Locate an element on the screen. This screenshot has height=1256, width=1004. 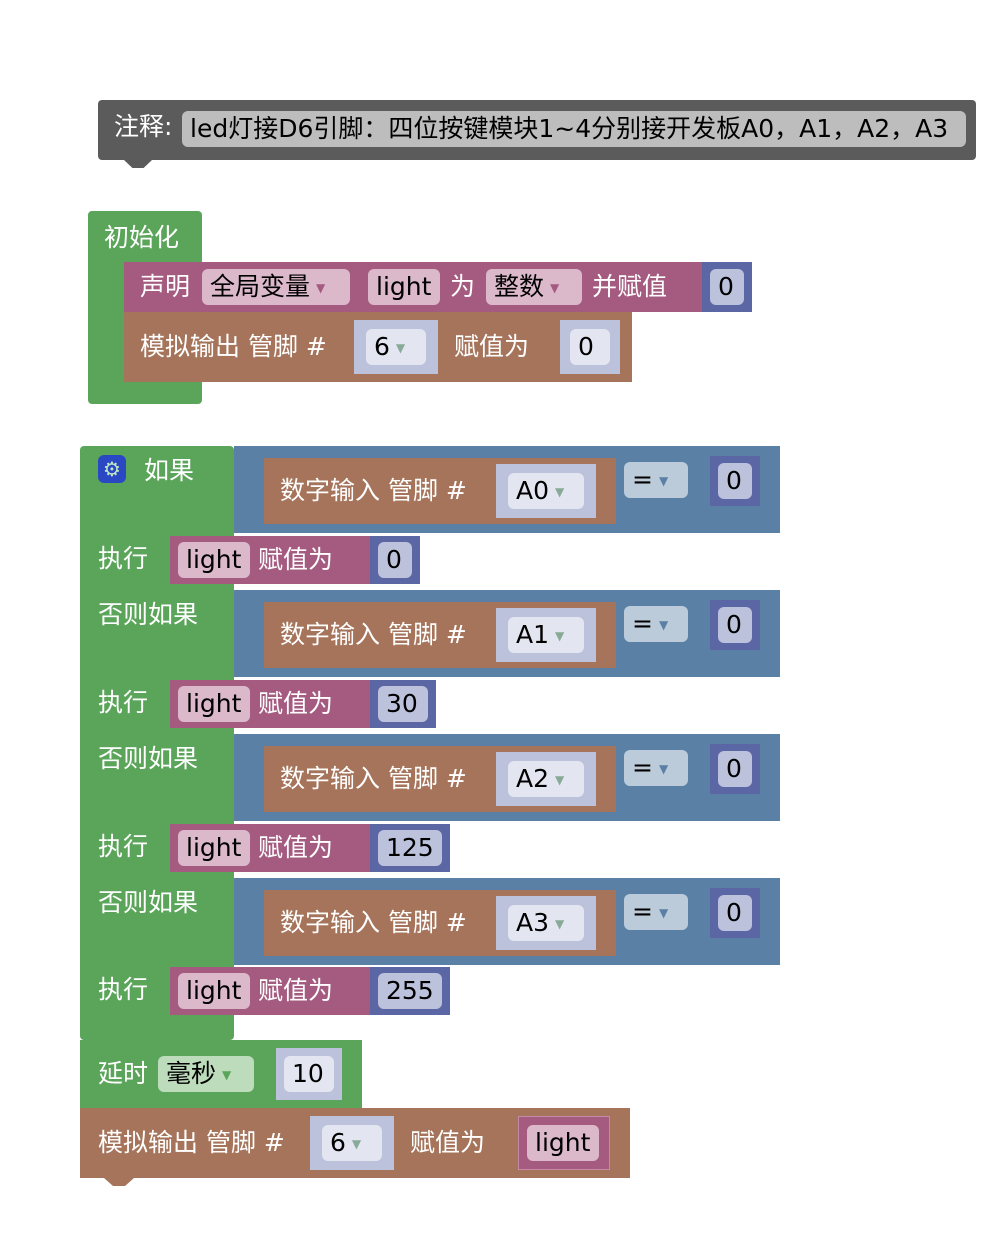
type-dropdown: 整数 ▼ is located at coordinates (534, 287).